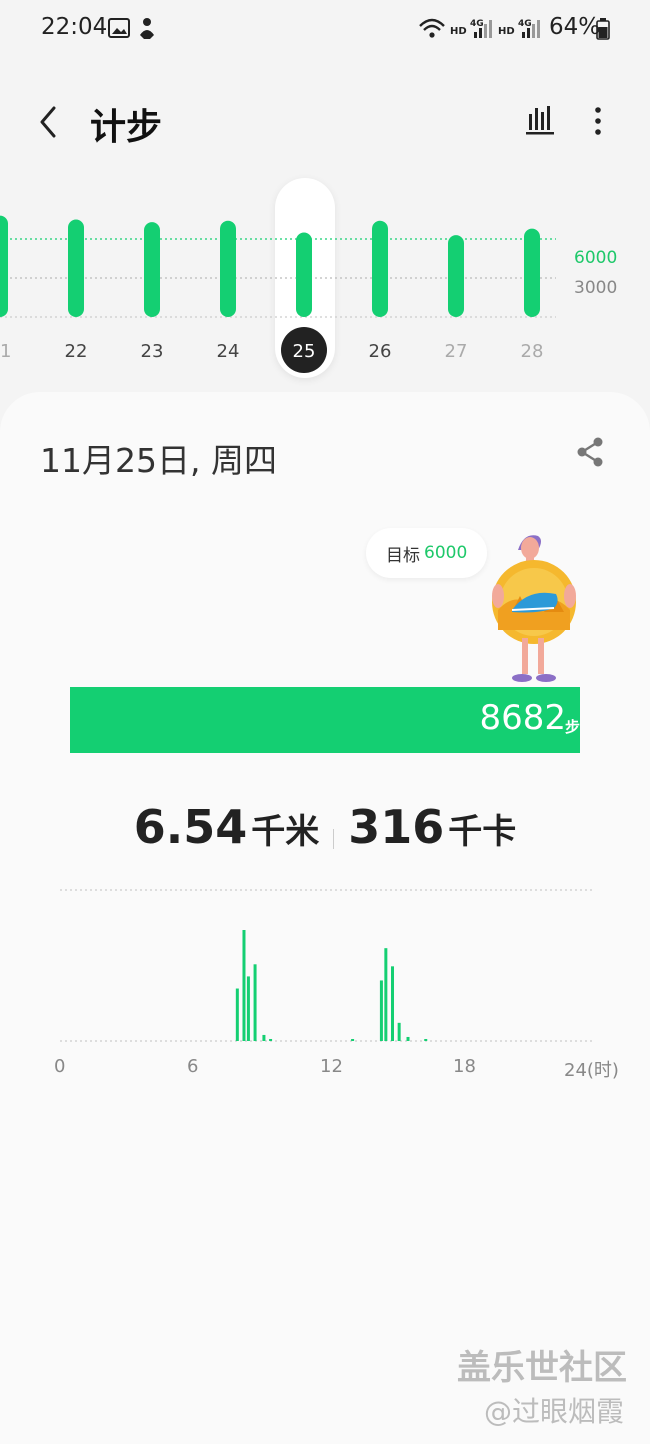  I want to click on calories-unit: 千卡, so click(482, 832).